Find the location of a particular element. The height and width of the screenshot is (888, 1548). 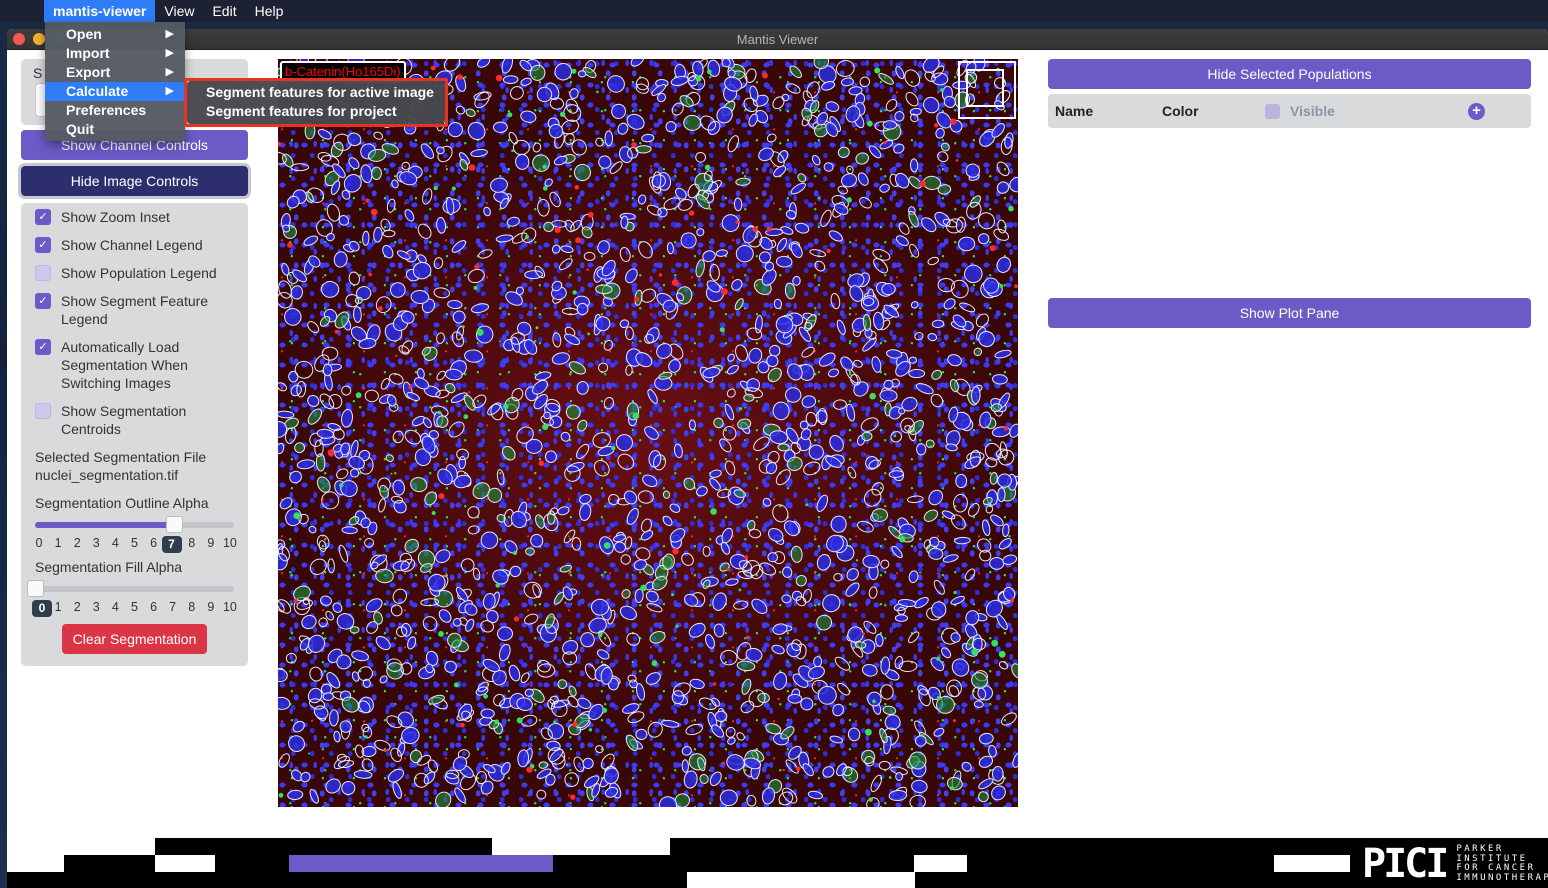

menu-item-open: Open ▶ is located at coordinates (115, 34).